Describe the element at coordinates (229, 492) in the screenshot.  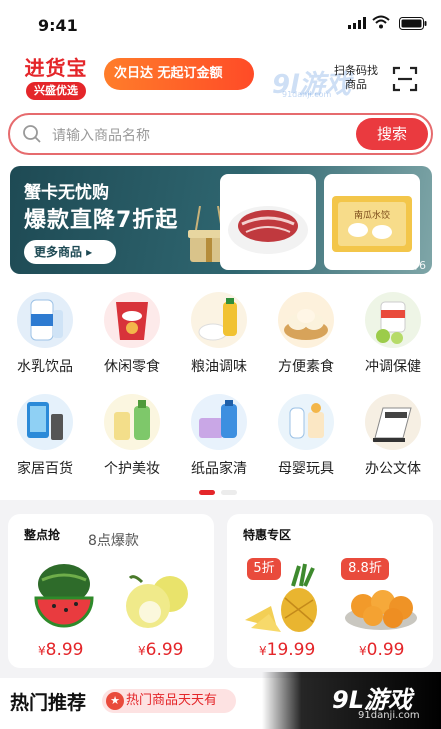
I see `page-dot` at that location.